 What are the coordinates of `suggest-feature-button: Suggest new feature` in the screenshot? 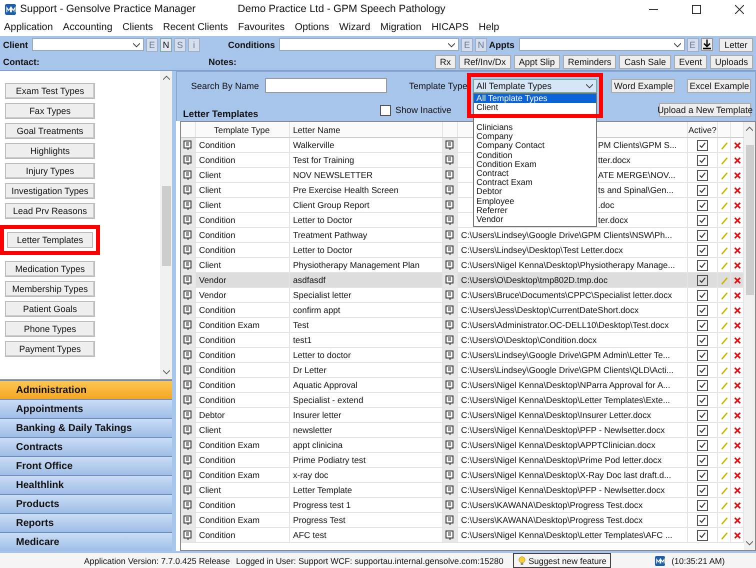 It's located at (562, 560).